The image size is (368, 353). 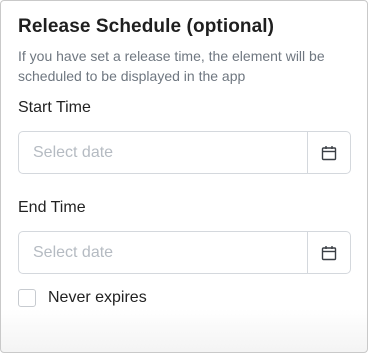 I want to click on never-expires-checkbox, so click(x=27, y=298).